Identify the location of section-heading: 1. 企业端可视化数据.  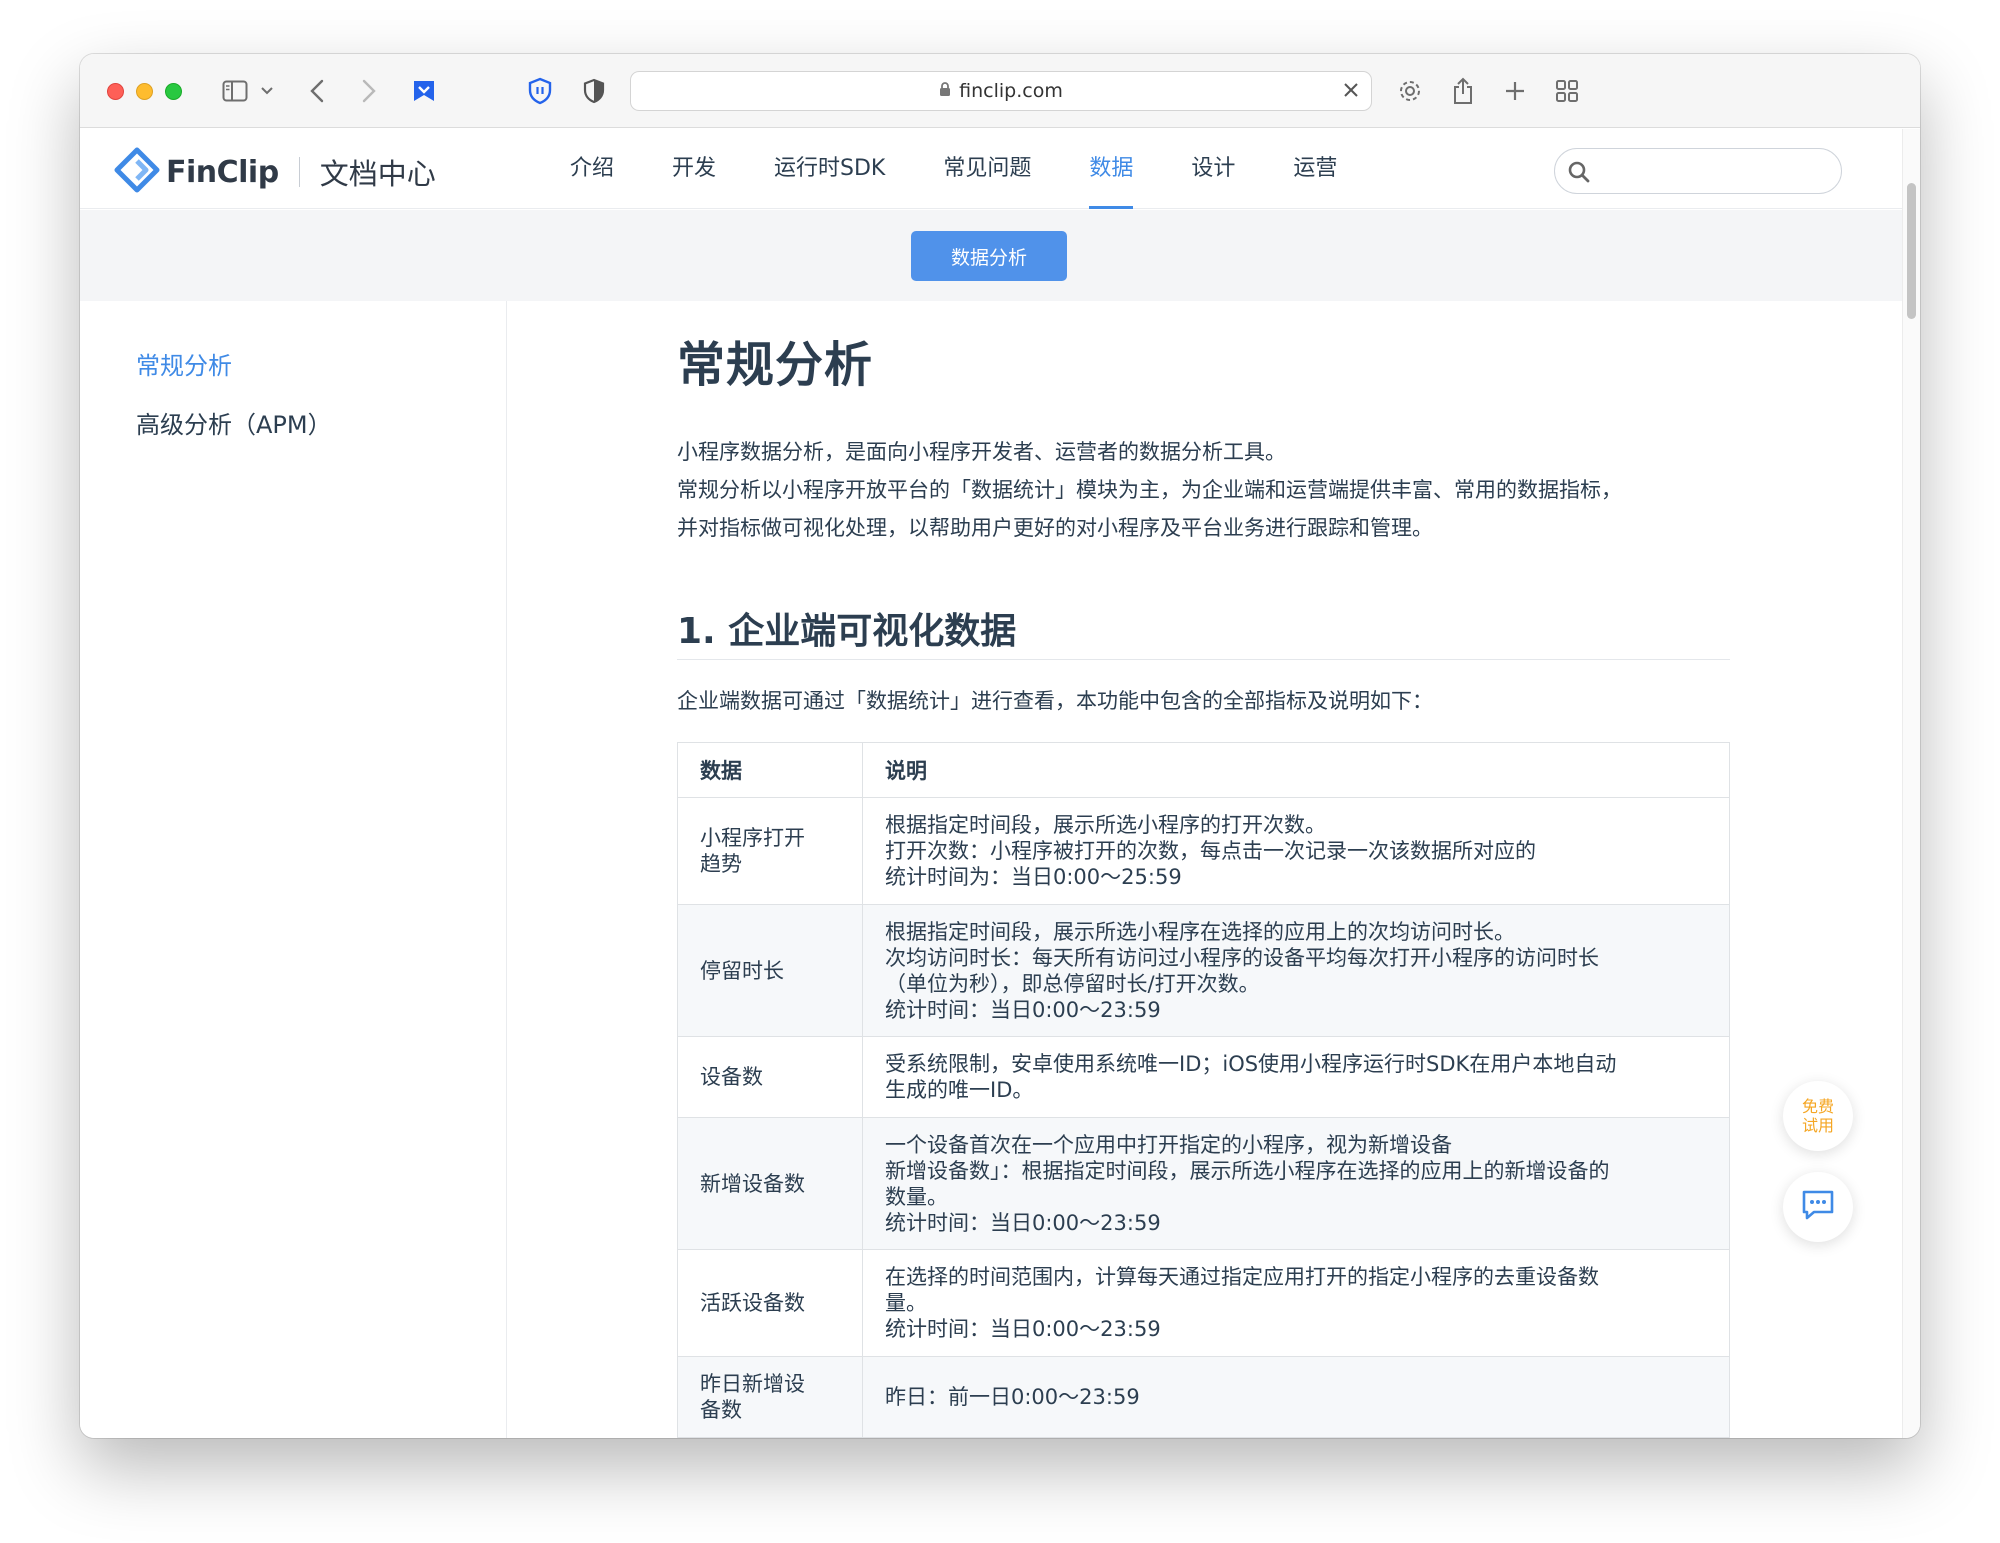
(847, 631).